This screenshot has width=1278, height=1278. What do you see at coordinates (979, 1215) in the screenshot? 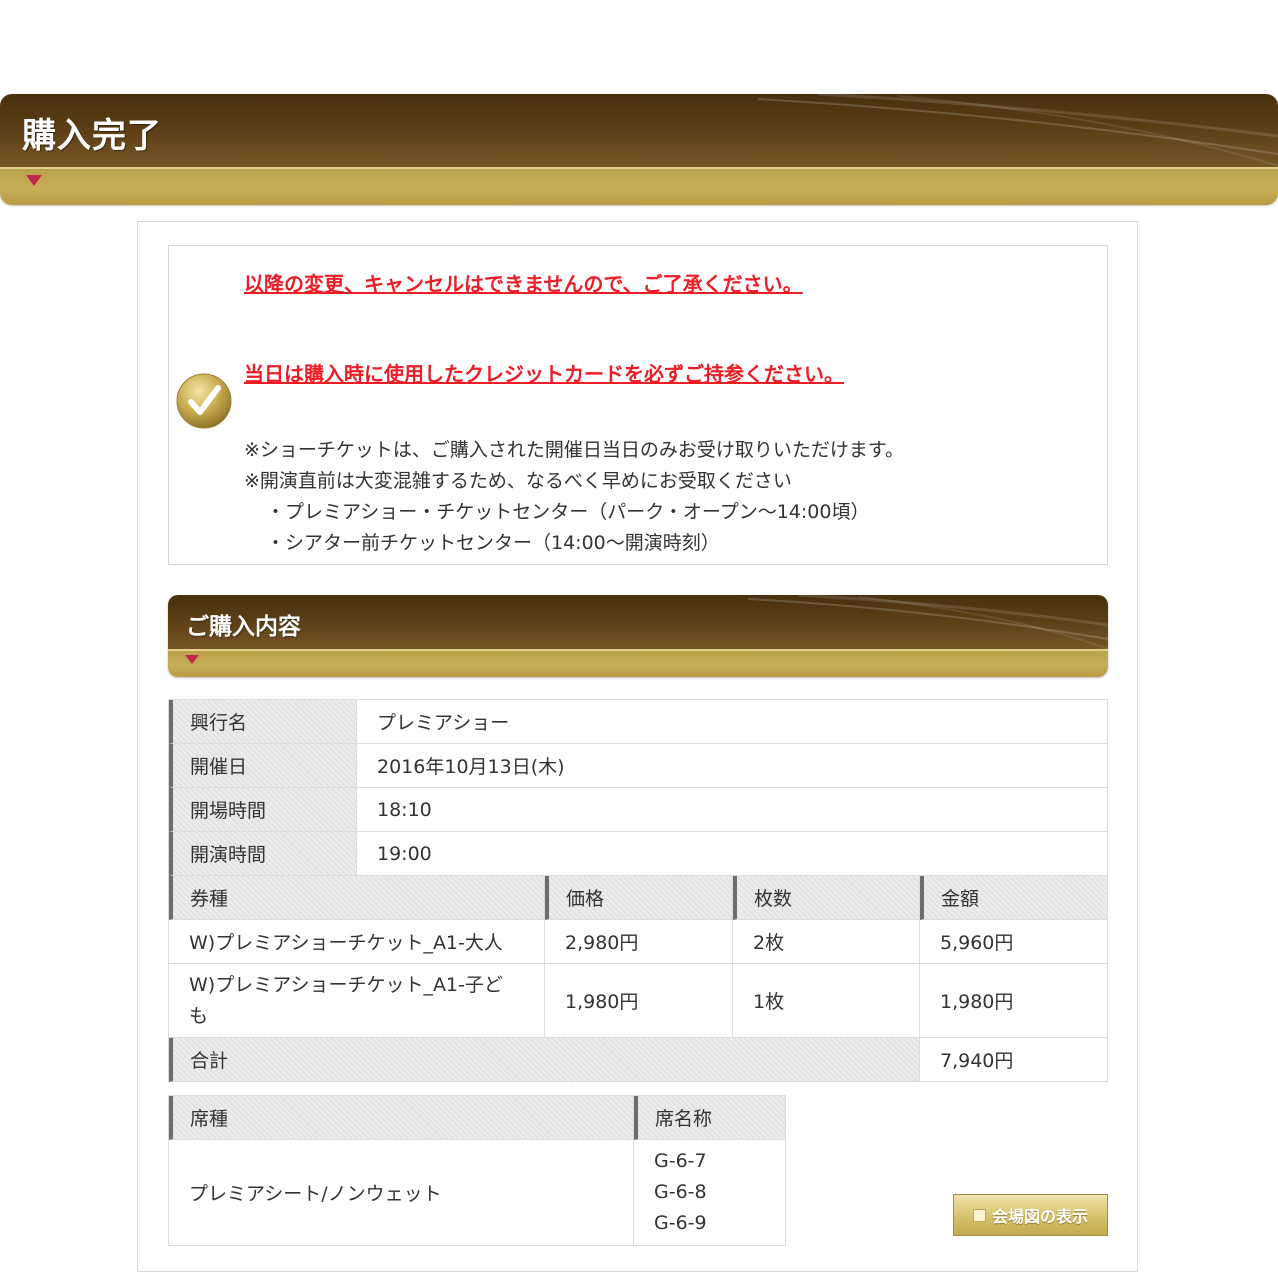
I see `square-icon` at bounding box center [979, 1215].